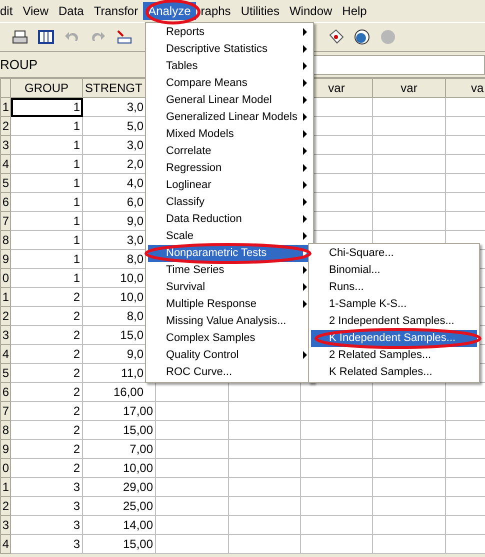 The height and width of the screenshot is (557, 485). What do you see at coordinates (336, 37) in the screenshot?
I see `tag-icon` at bounding box center [336, 37].